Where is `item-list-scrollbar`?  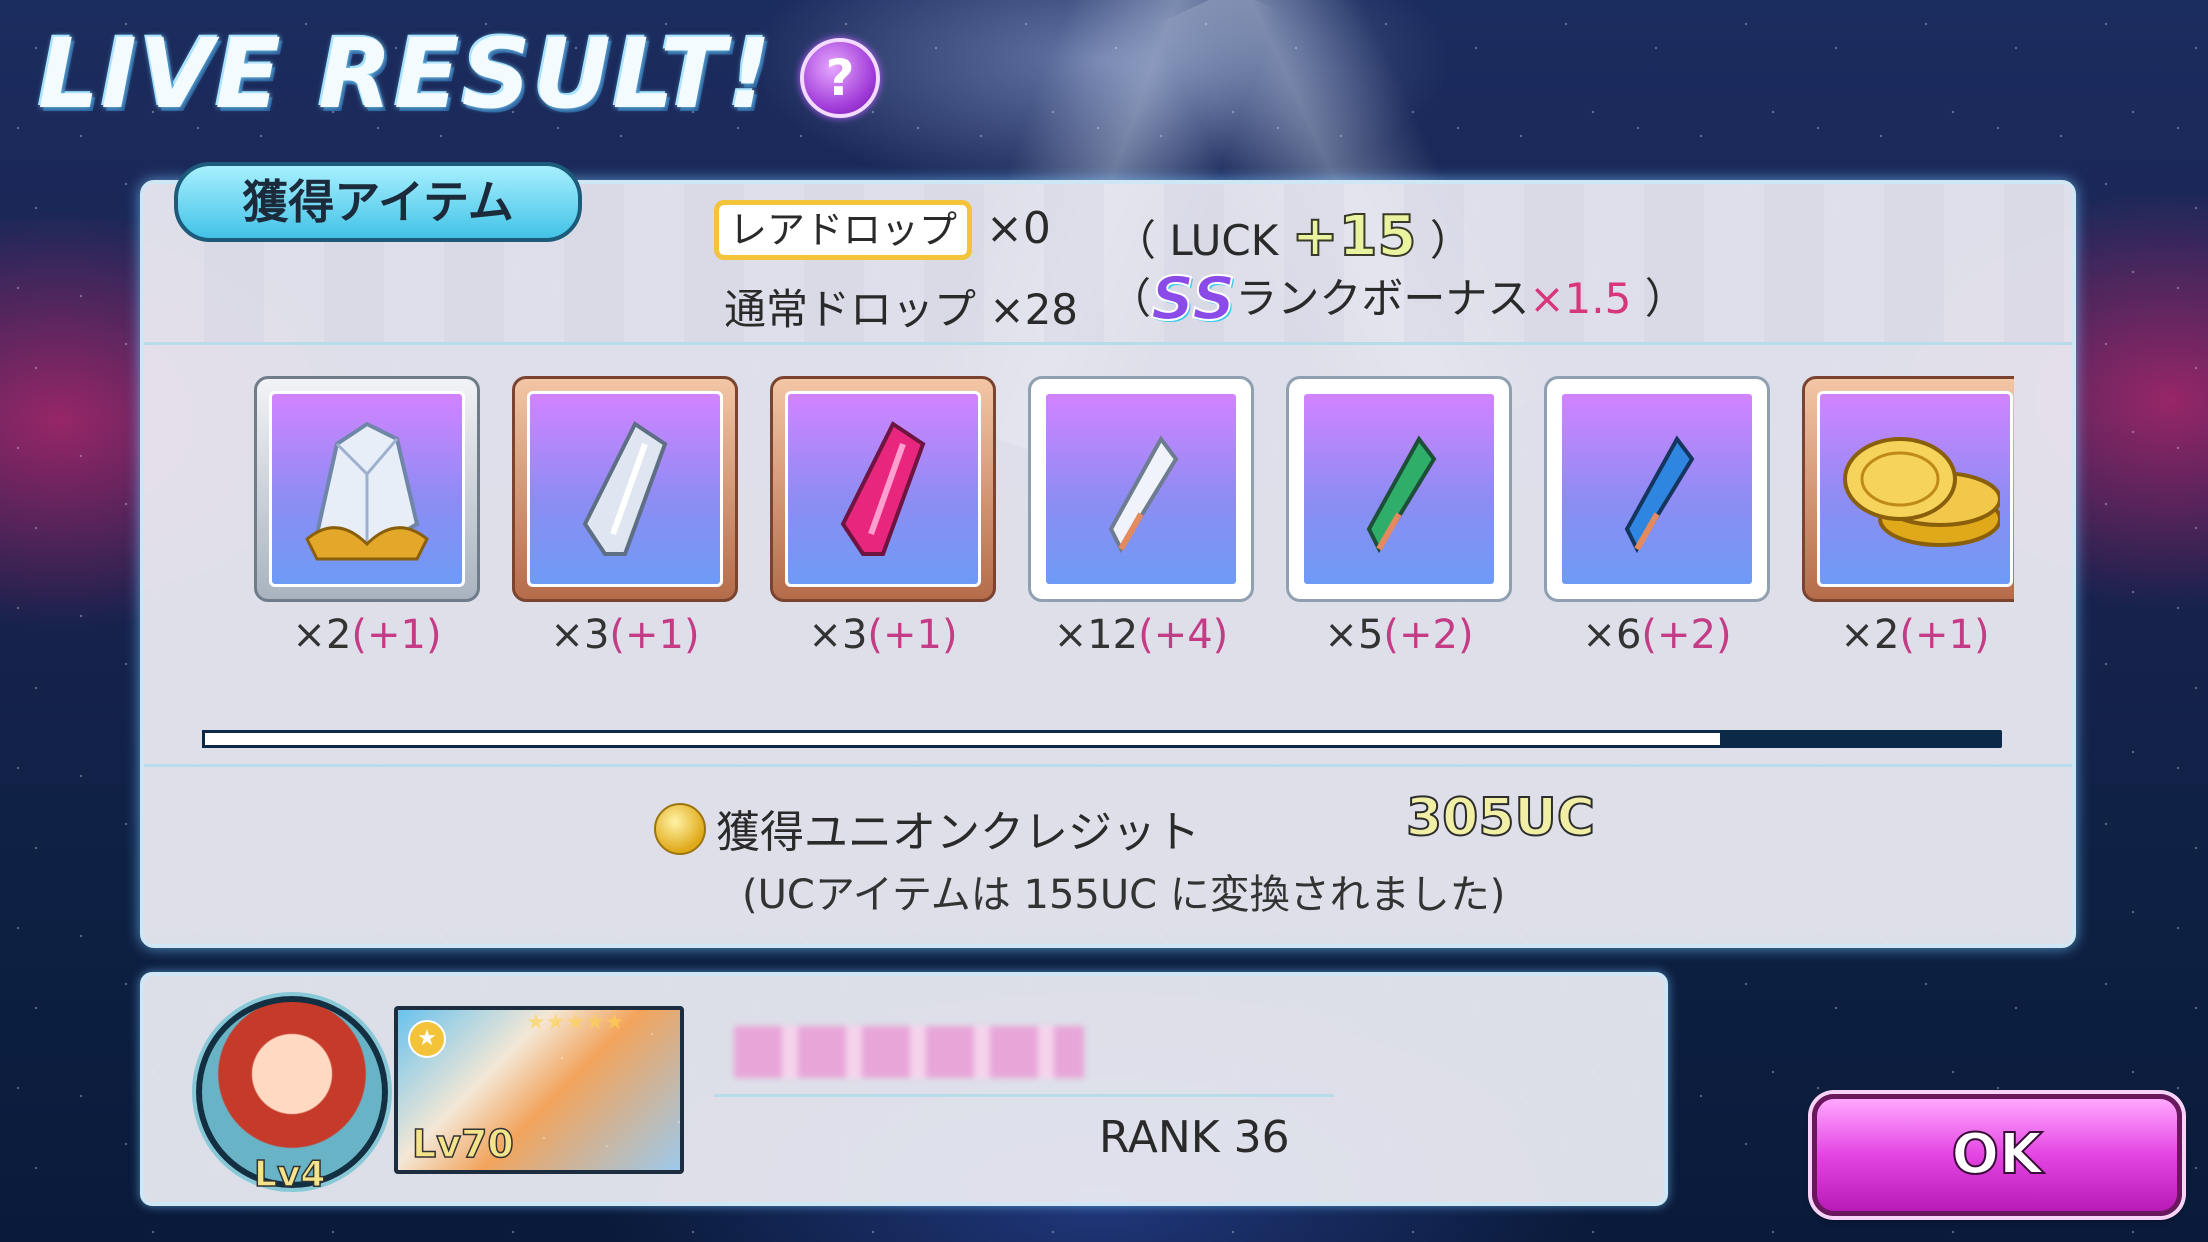
item-list-scrollbar is located at coordinates (1102, 739).